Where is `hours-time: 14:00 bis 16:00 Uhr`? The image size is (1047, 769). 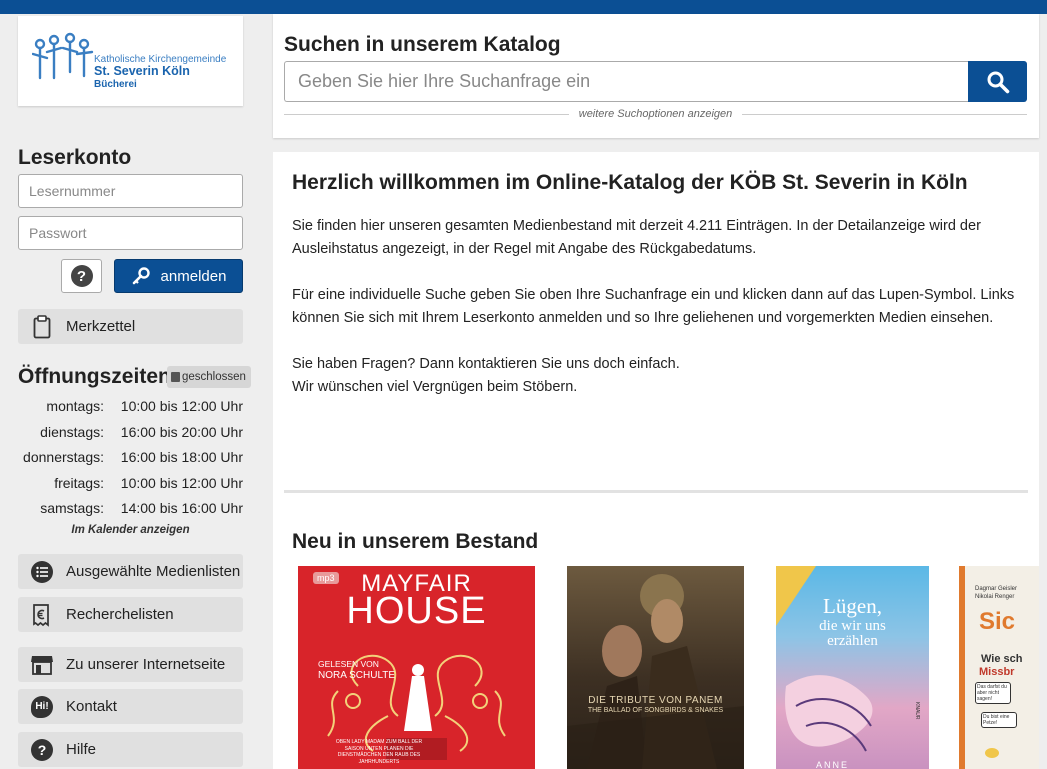
hours-time: 14:00 bis 16:00 Uhr is located at coordinates (181, 508).